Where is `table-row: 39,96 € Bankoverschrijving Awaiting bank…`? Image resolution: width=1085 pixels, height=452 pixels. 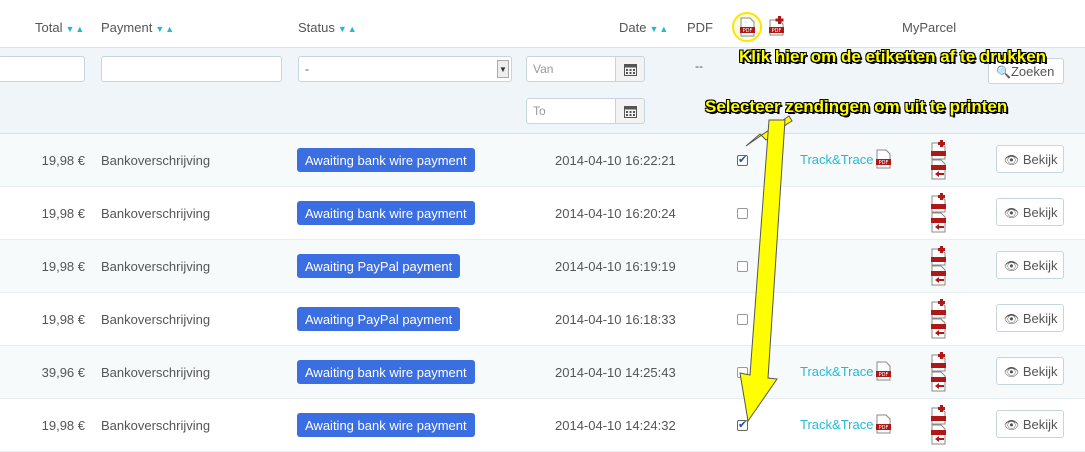 table-row: 39,96 € Bankoverschrijving Awaiting bank… is located at coordinates (542, 372).